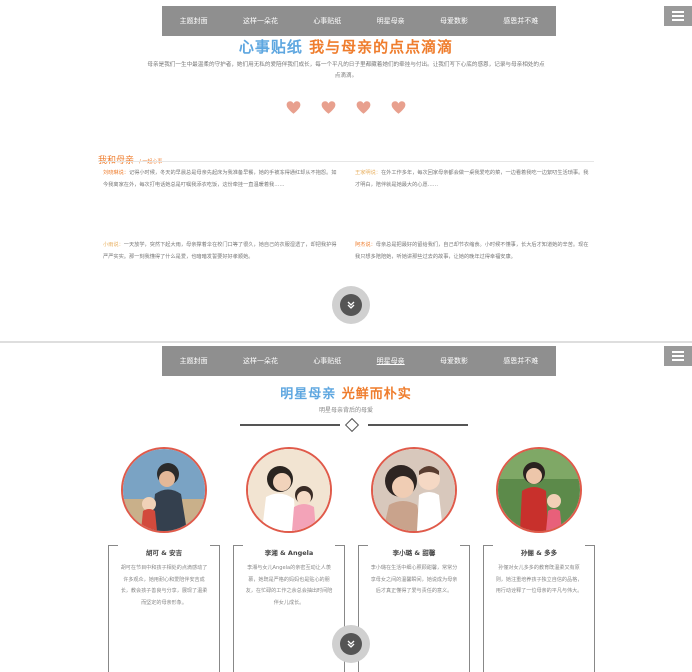  I want to click on mother-name: 李小璐 & 甜馨, so click(414, 553).